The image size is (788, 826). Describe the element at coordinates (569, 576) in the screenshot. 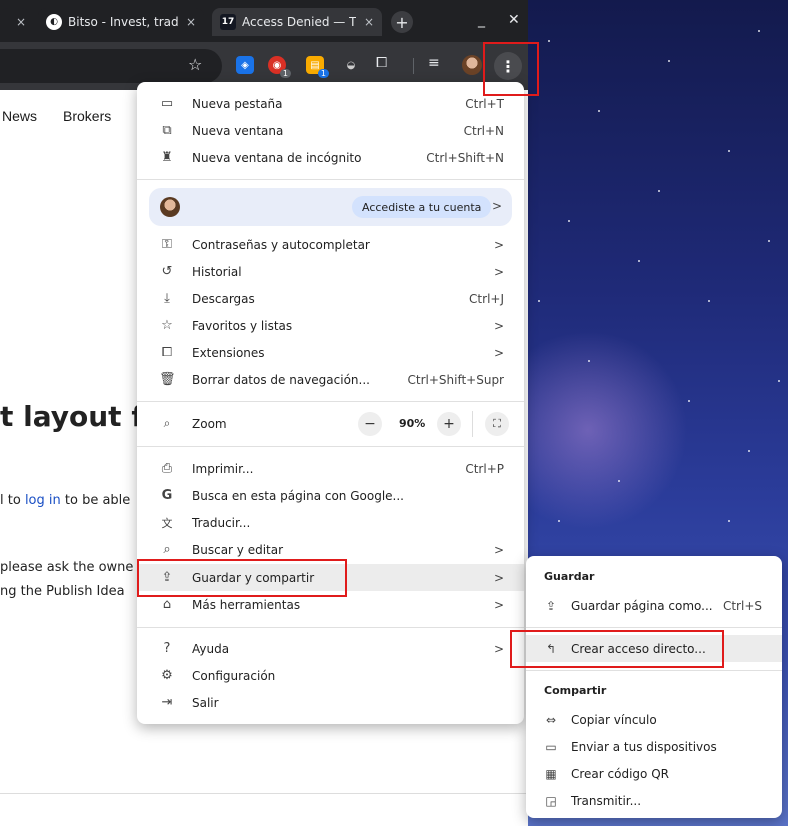

I see `save-heading: Guardar` at that location.